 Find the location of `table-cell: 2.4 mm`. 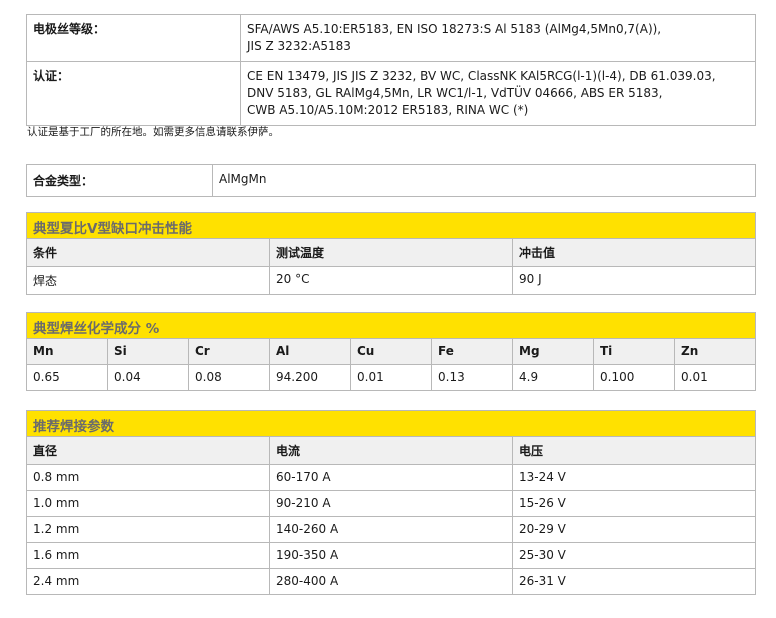

table-cell: 2.4 mm is located at coordinates (148, 581).